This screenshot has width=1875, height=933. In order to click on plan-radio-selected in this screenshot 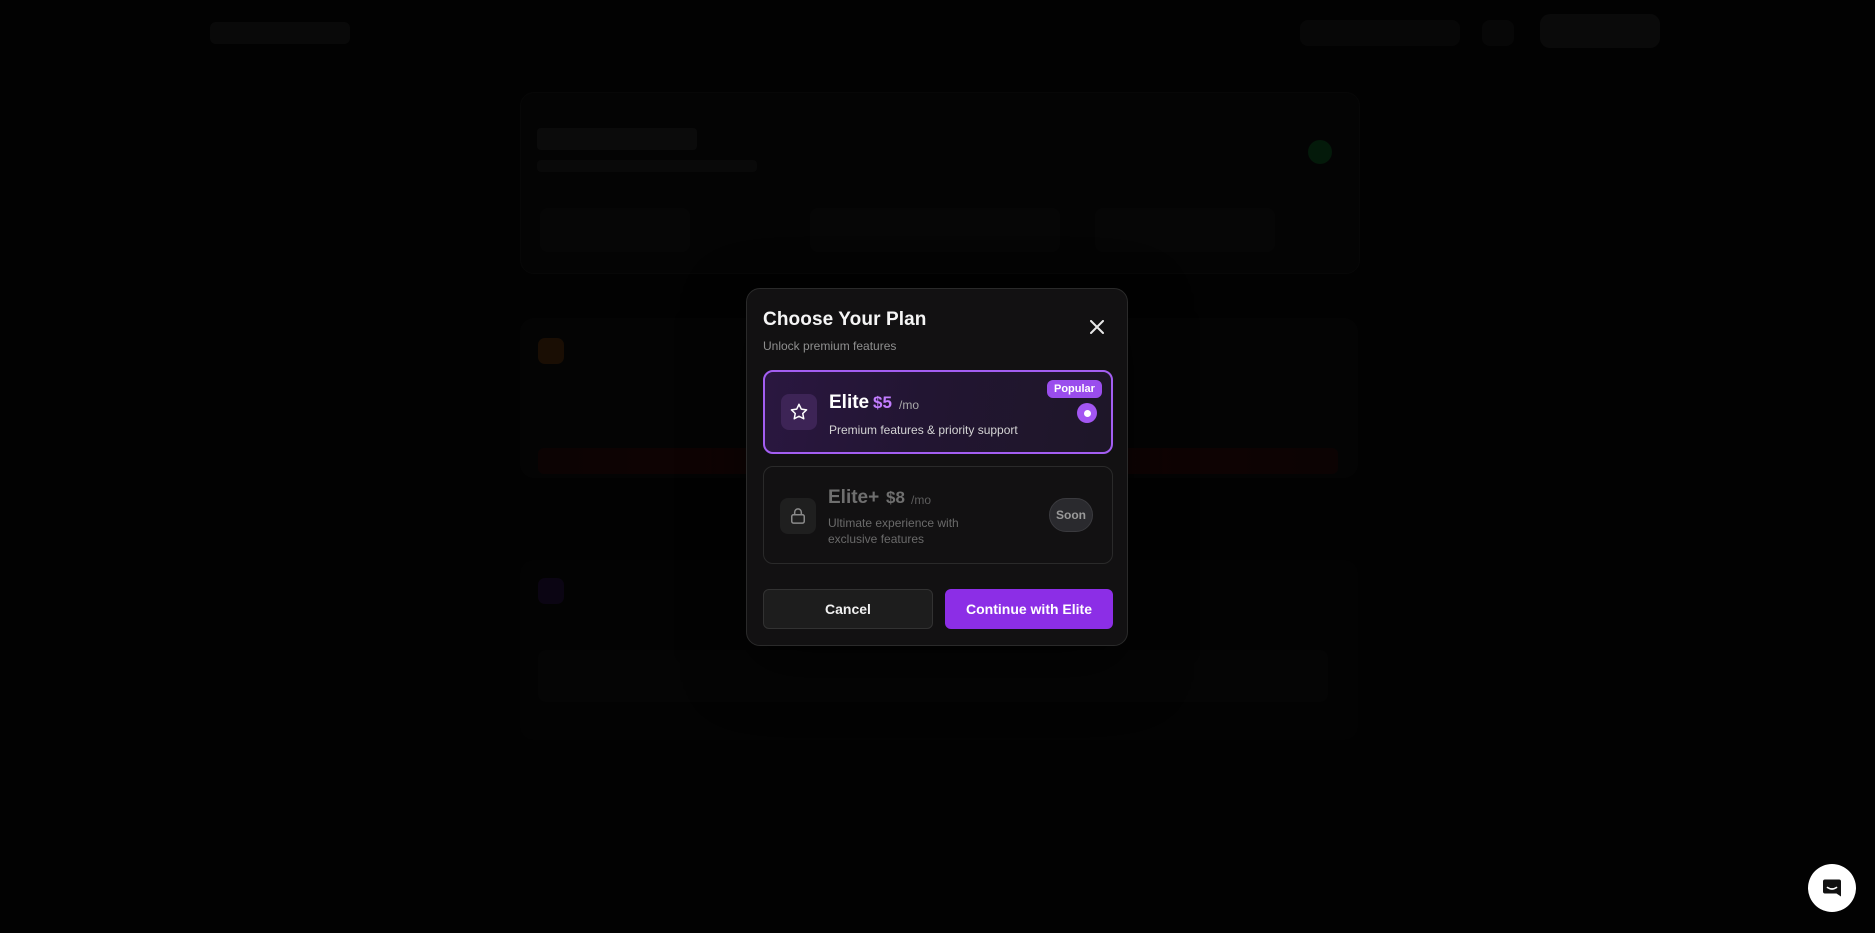, I will do `click(1087, 413)`.